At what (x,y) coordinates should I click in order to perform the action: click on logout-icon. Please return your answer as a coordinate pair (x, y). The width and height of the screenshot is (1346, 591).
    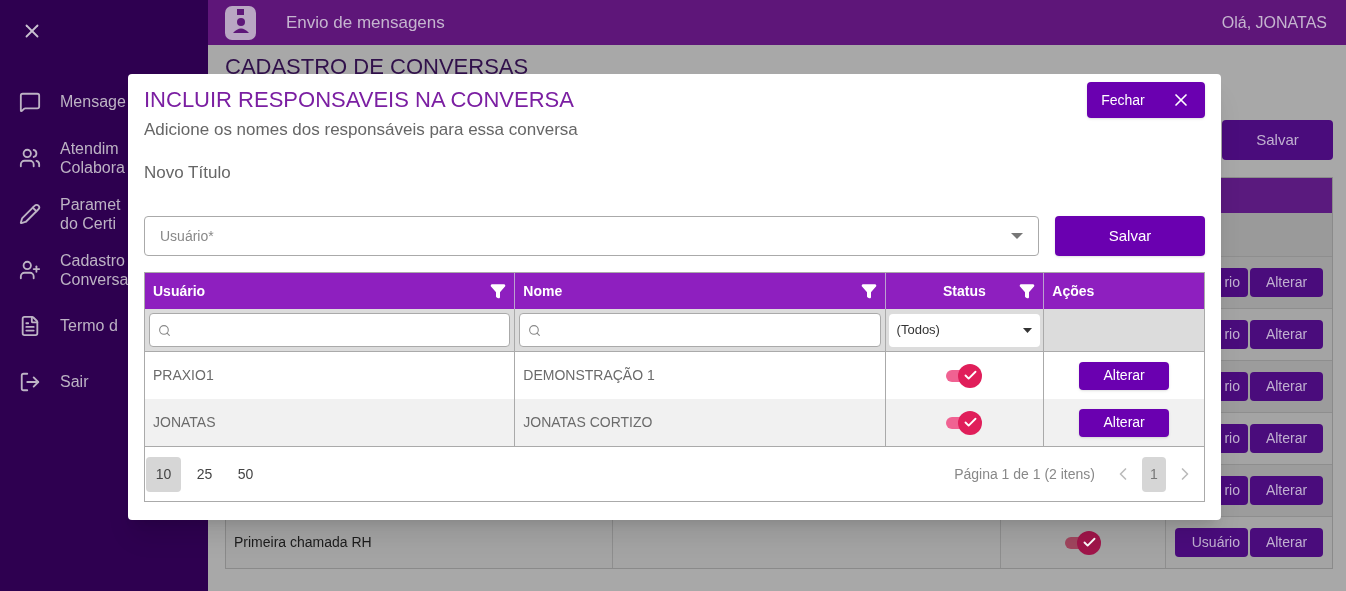
    Looking at the image, I should click on (30, 381).